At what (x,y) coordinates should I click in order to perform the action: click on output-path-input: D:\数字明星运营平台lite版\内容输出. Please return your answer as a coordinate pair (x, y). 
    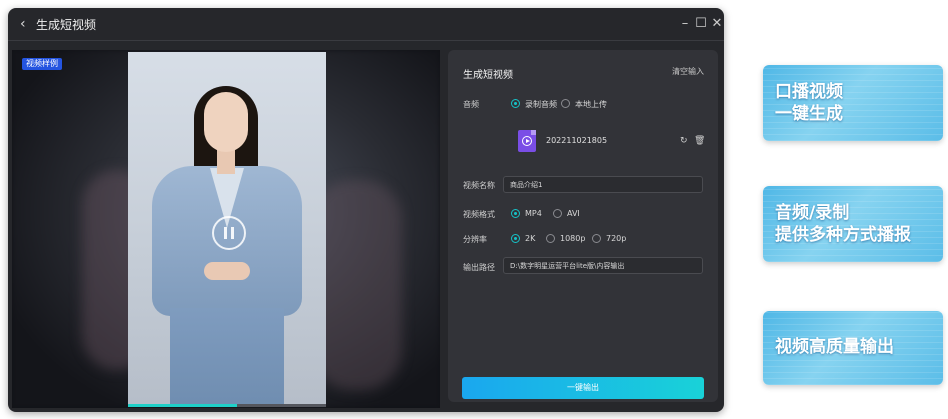
    Looking at the image, I should click on (603, 265).